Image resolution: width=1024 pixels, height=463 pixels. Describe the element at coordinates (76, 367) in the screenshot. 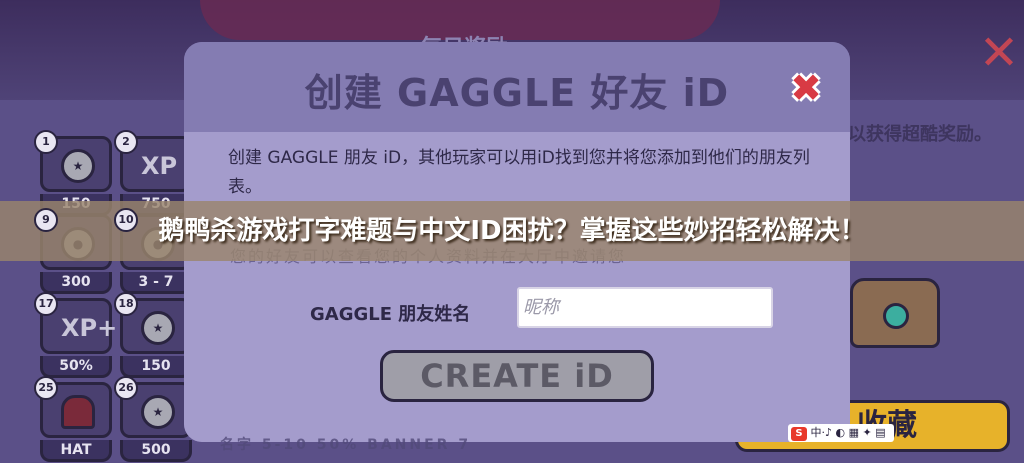

I see `reward-value: 50%` at that location.